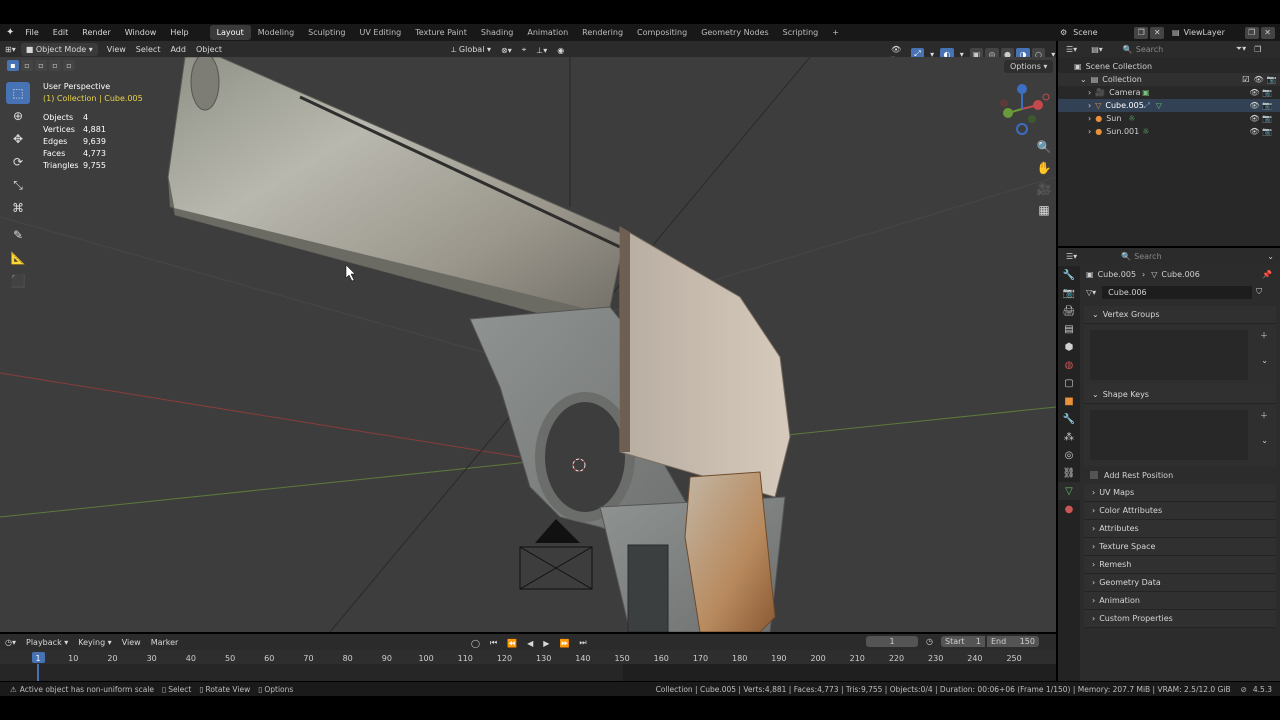 The height and width of the screenshot is (720, 1280). I want to click on menu-select: Select, so click(148, 49).